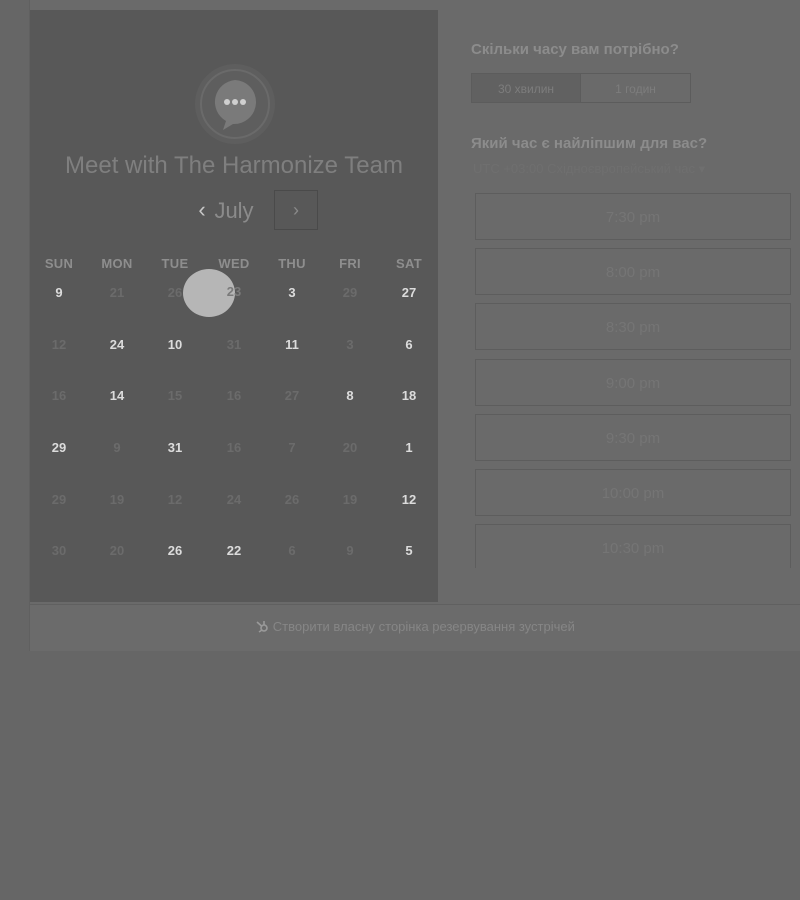 The height and width of the screenshot is (900, 800). I want to click on time-slot-button: 9:00 pm, so click(633, 382).